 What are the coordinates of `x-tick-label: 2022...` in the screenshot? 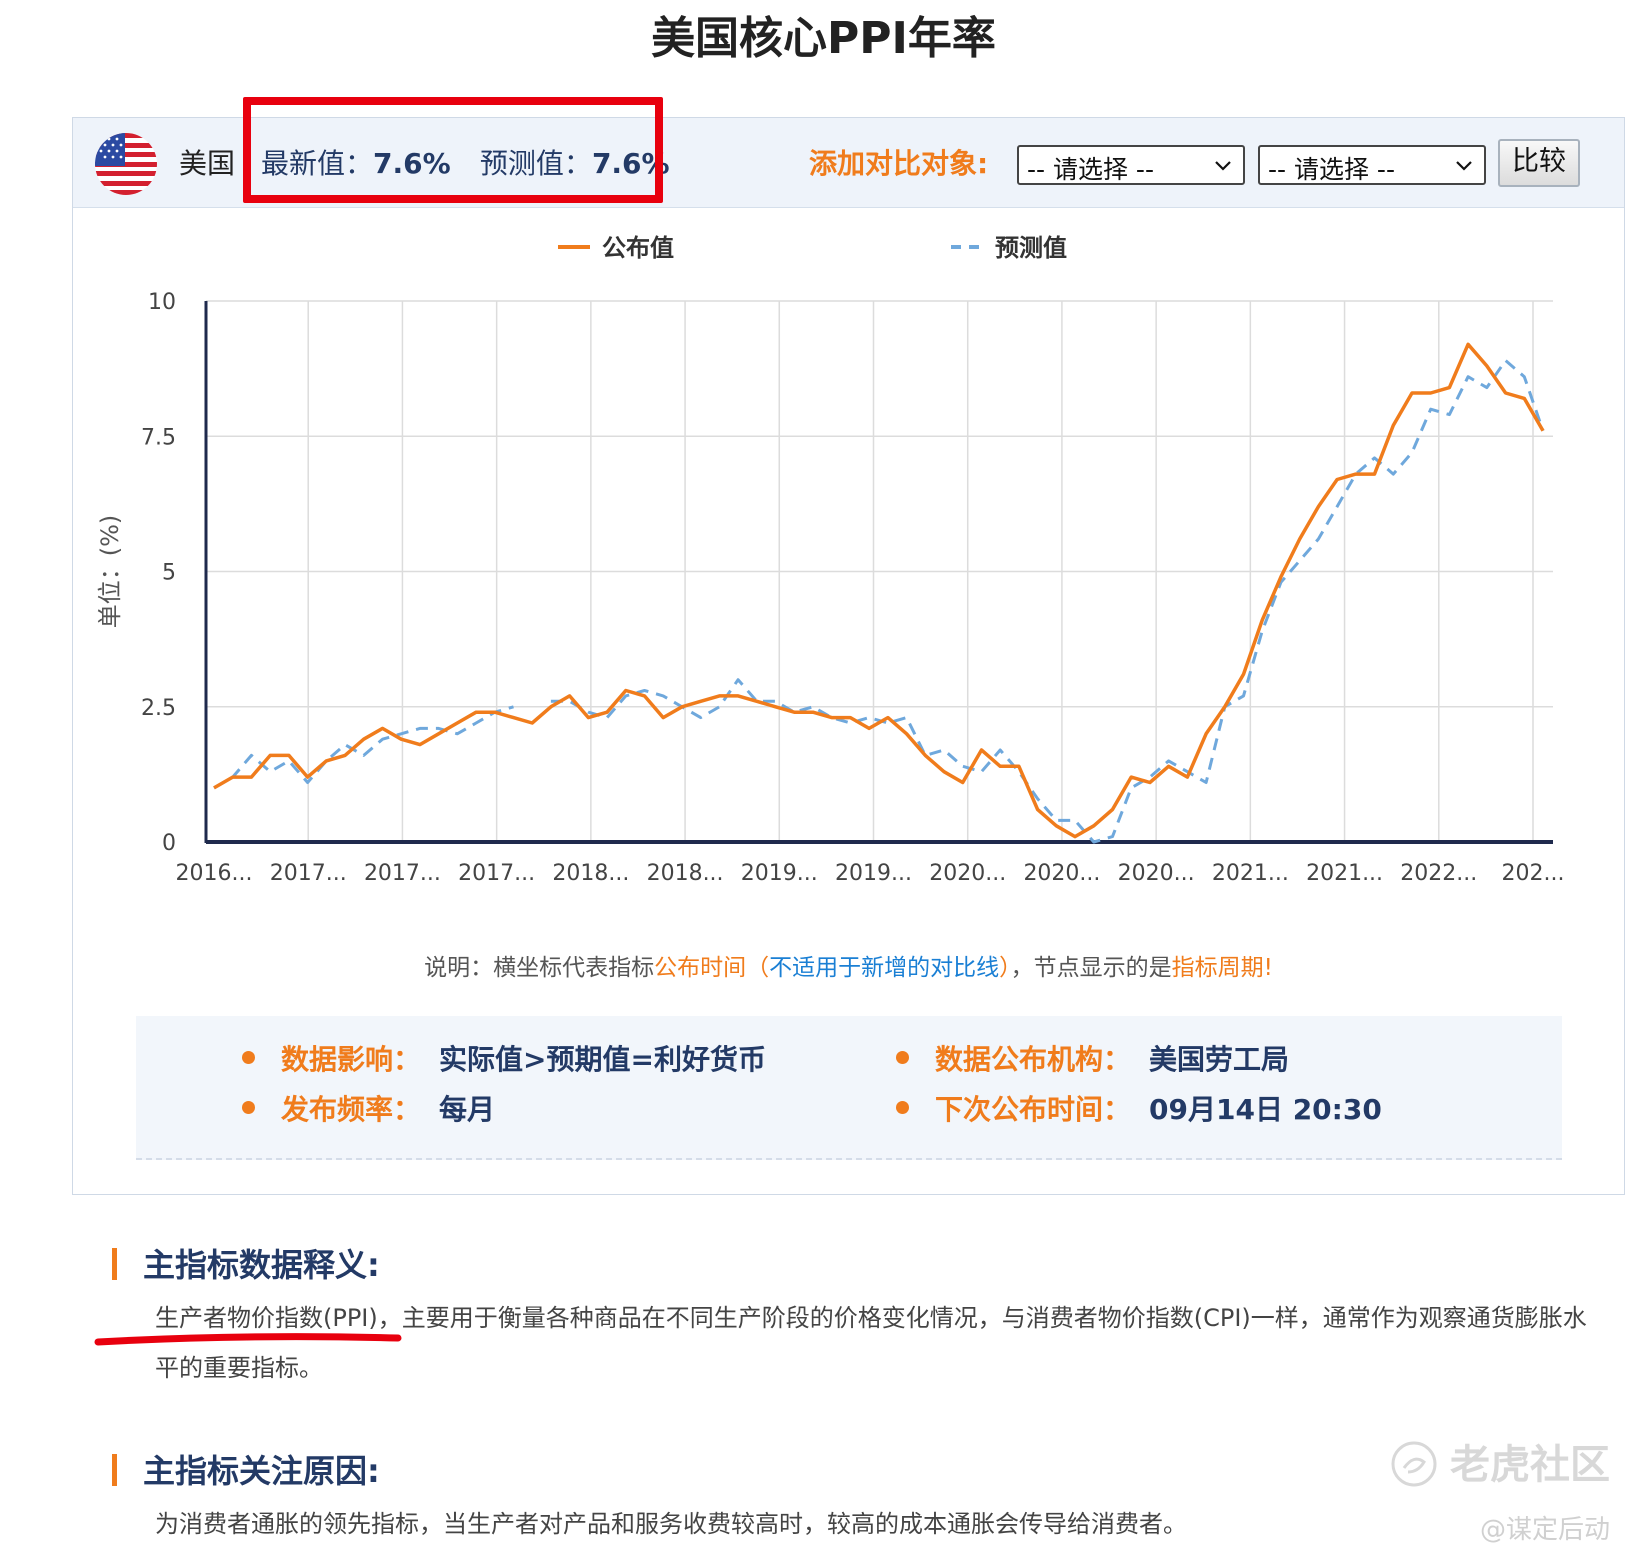 It's located at (1438, 873).